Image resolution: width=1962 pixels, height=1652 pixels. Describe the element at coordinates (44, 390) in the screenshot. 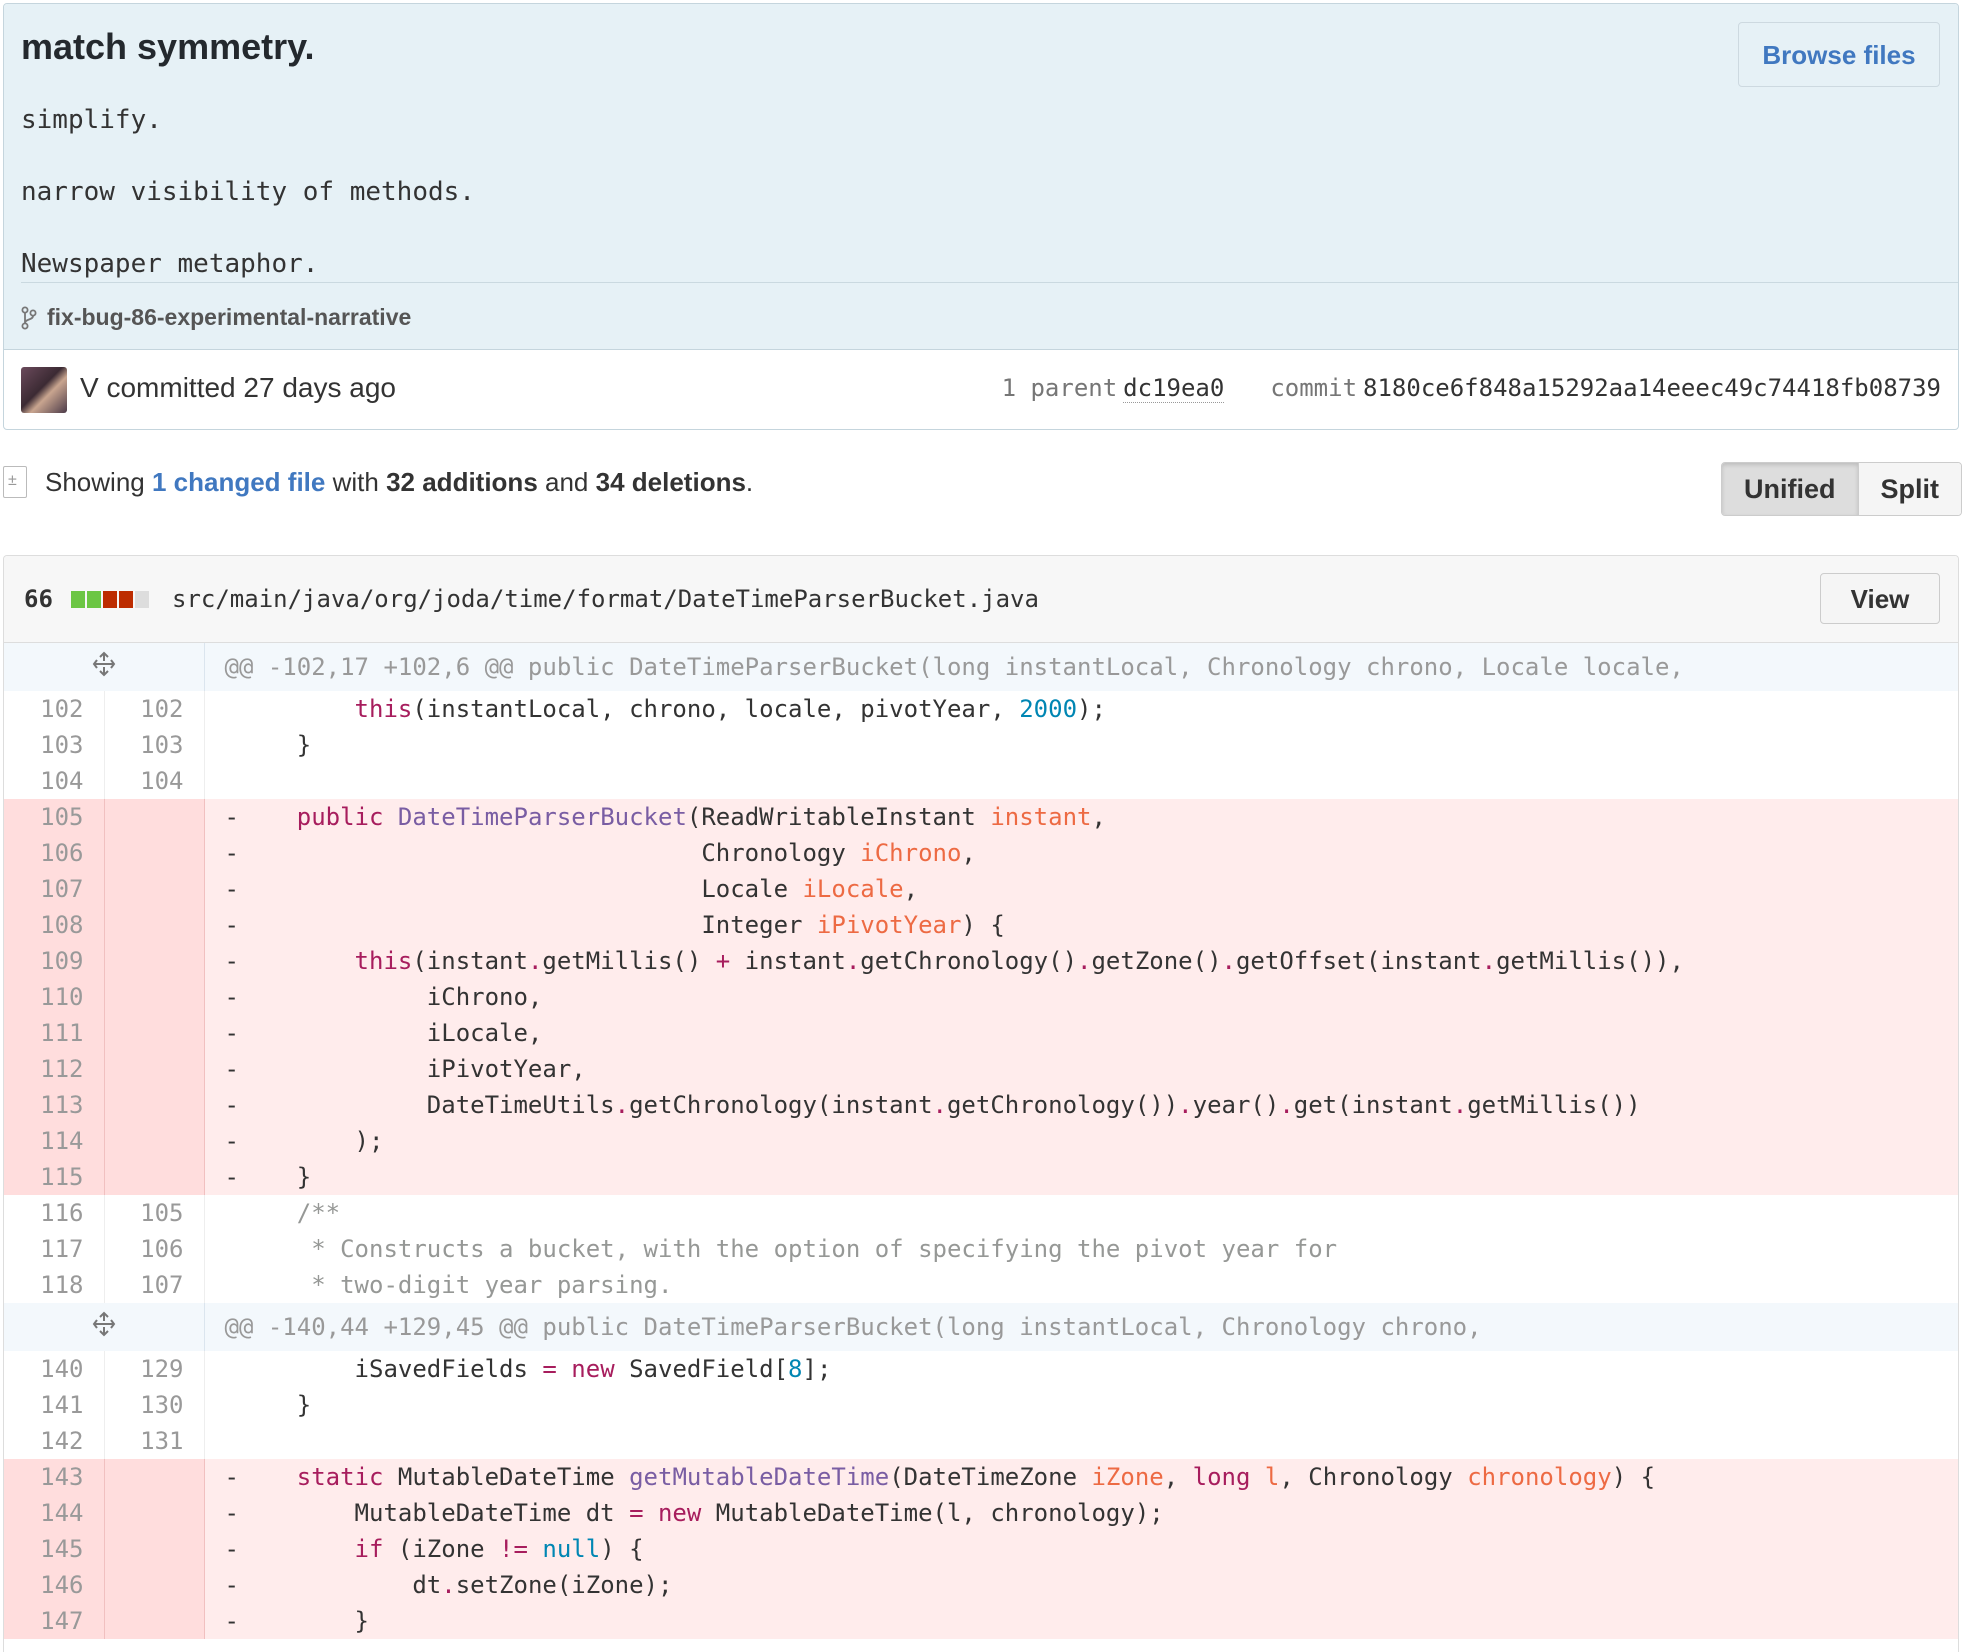

I see `avatar` at that location.